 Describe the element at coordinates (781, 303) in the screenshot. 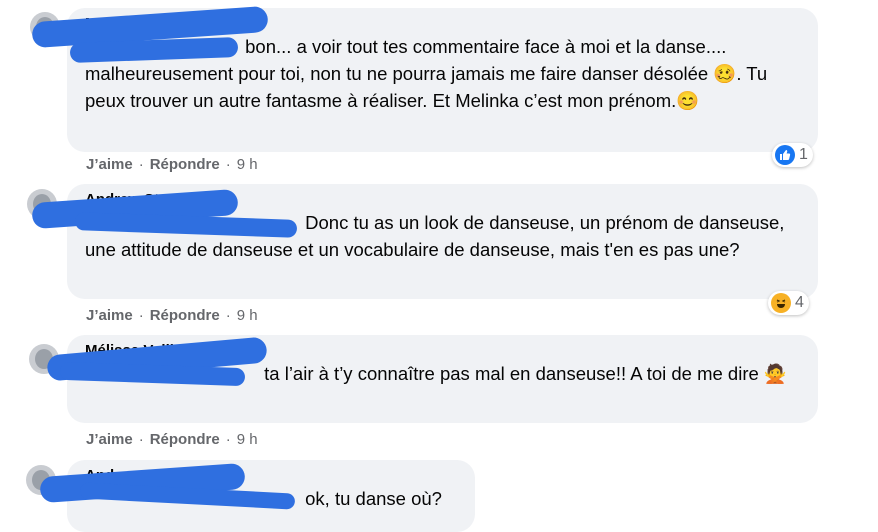

I see `haha-icon` at that location.